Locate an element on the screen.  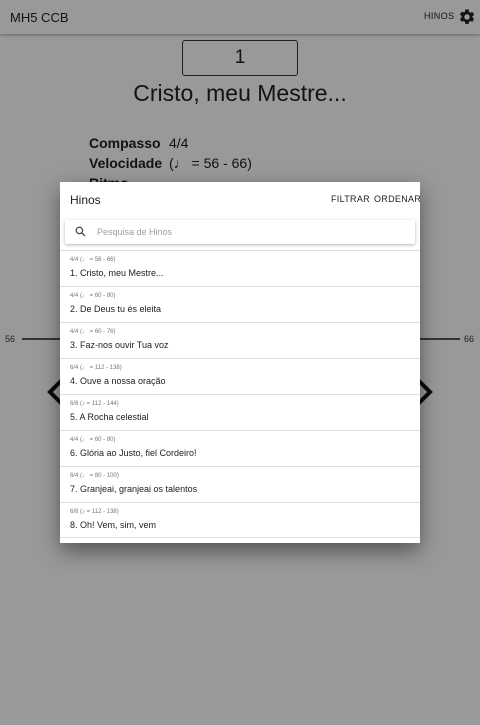
item-meta: 6/8 (♪ = 112 - 138) is located at coordinates (94, 512).